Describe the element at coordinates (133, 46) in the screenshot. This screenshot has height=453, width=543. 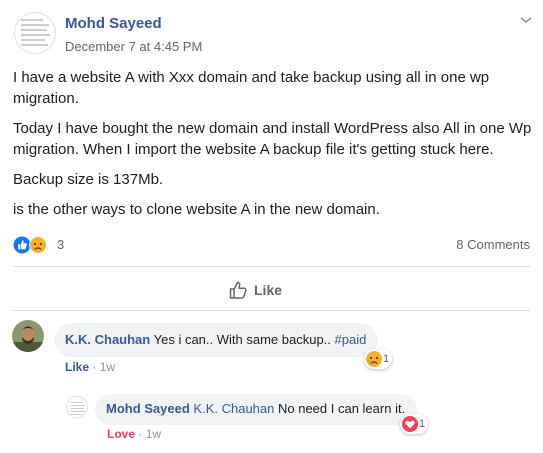
I see `post-timestamp: December 7 at 4:45 PM` at that location.